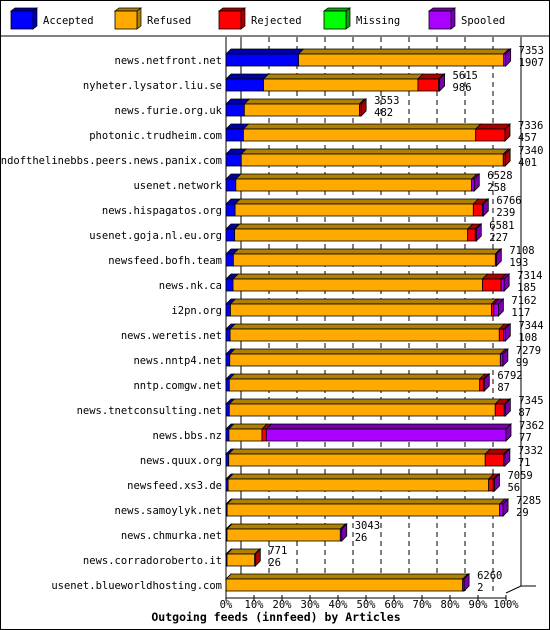  I want to click on offered-label: 6766, so click(508, 201).